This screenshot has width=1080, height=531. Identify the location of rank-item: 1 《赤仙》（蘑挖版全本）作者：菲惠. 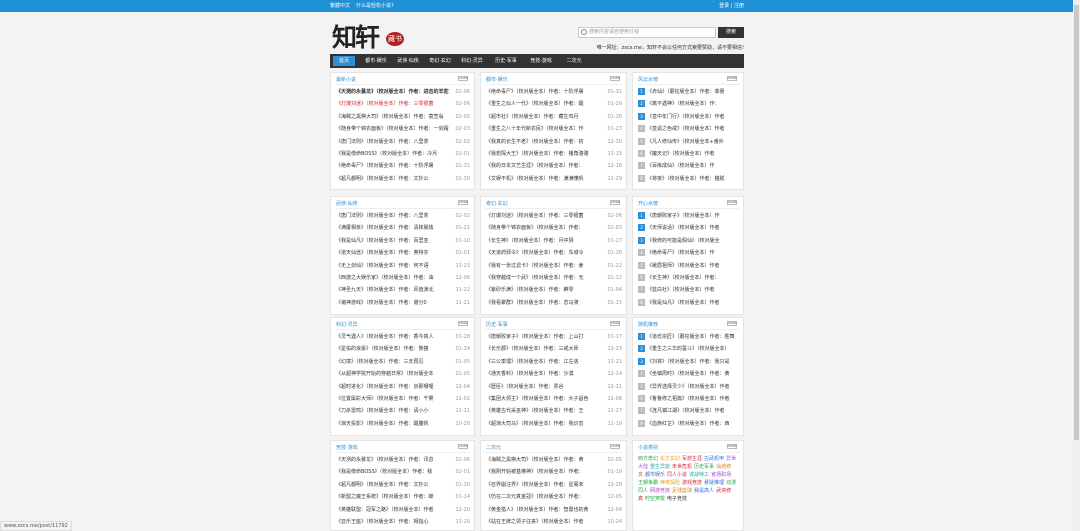
(689, 92).